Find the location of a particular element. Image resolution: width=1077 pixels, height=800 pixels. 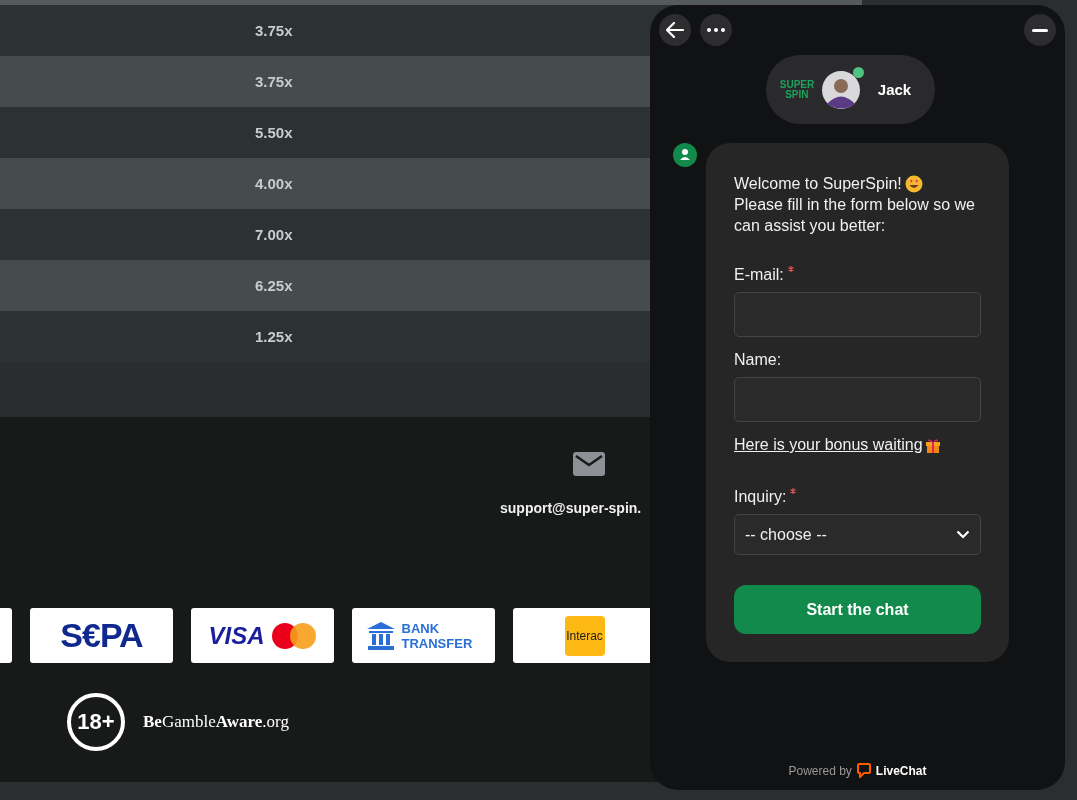

more-icon is located at coordinates (716, 30).